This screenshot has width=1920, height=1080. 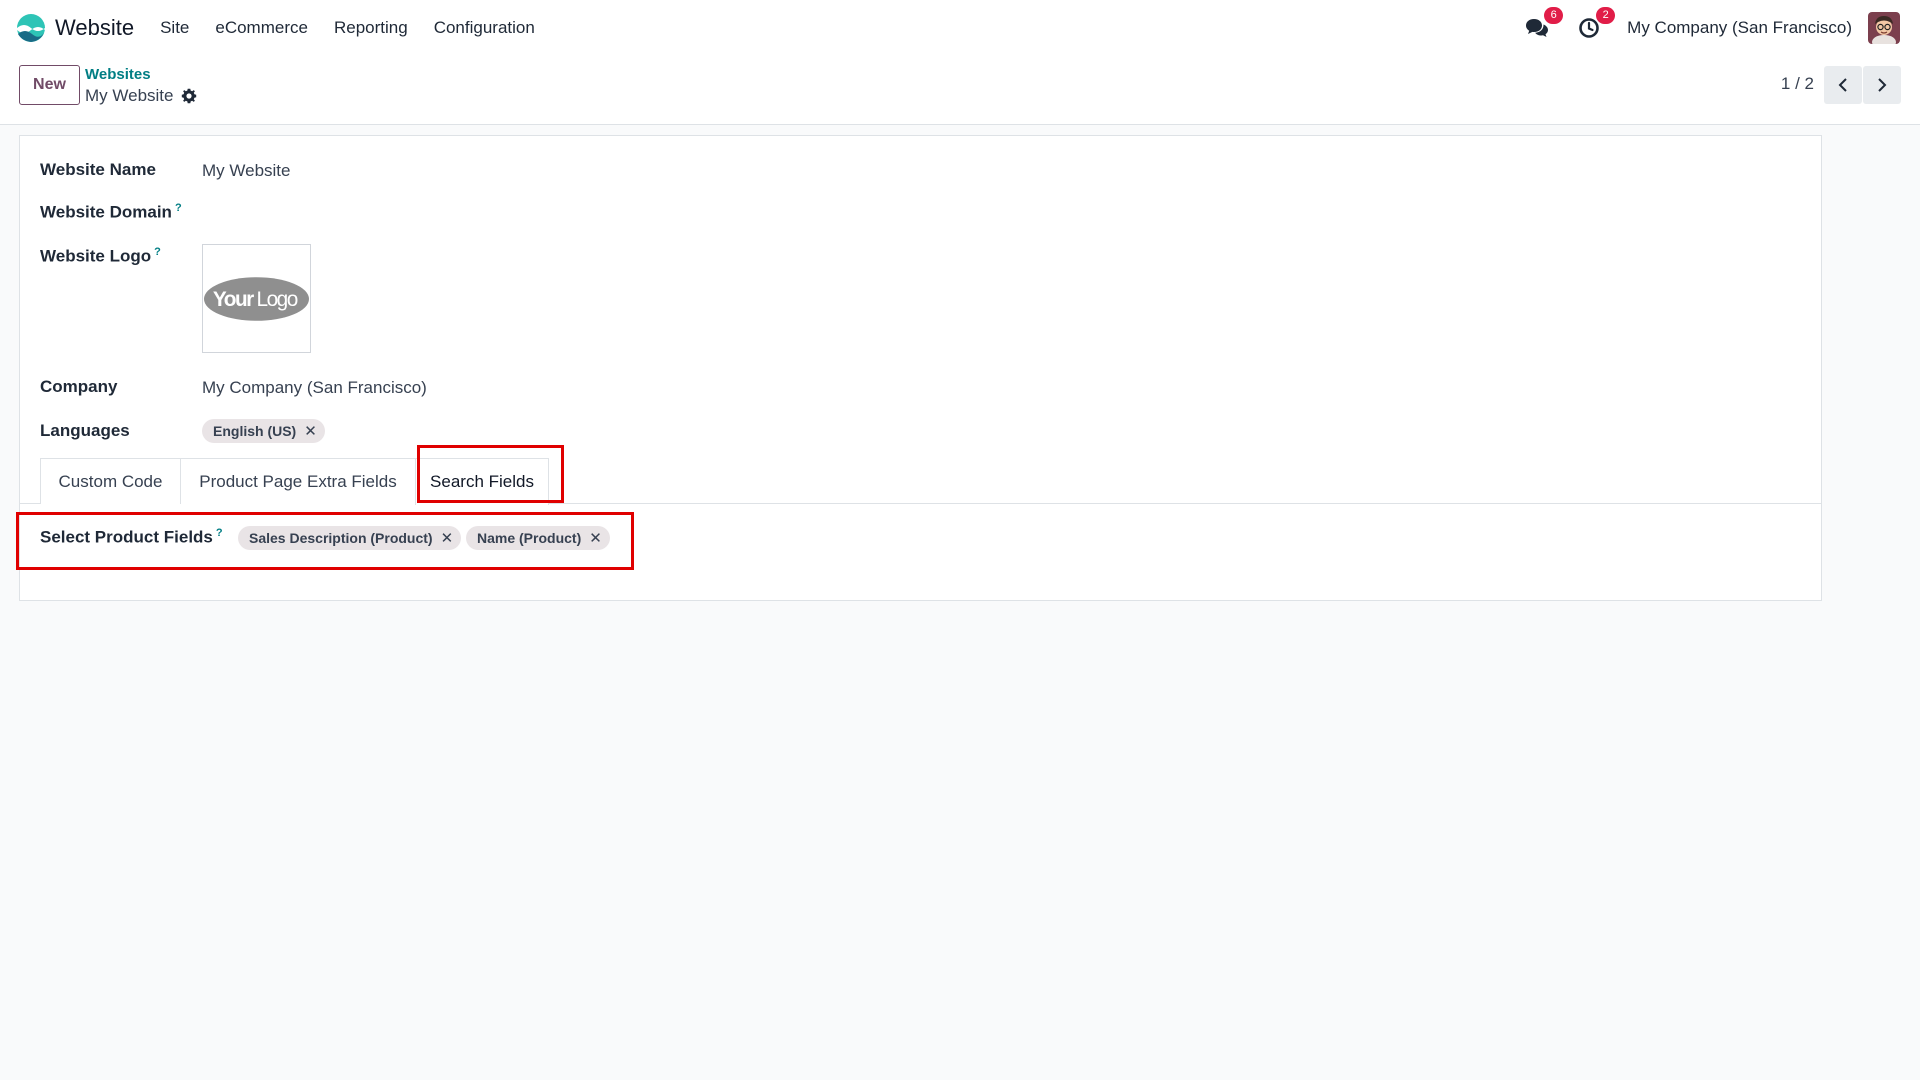 What do you see at coordinates (233, 298) in the screenshot?
I see `logo-text-your: Your` at bounding box center [233, 298].